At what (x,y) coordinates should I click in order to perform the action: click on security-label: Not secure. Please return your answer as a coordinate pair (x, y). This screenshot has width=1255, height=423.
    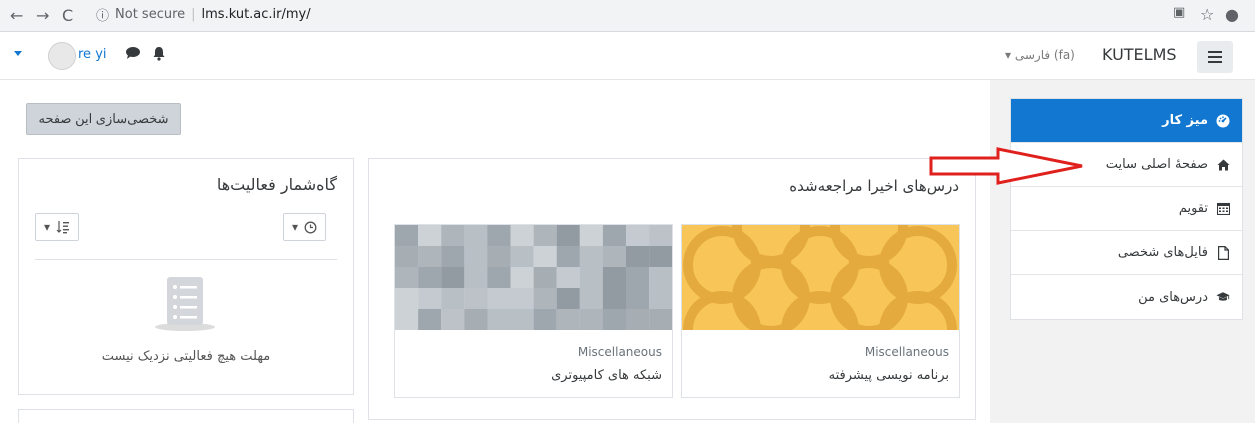
    Looking at the image, I should click on (150, 14).